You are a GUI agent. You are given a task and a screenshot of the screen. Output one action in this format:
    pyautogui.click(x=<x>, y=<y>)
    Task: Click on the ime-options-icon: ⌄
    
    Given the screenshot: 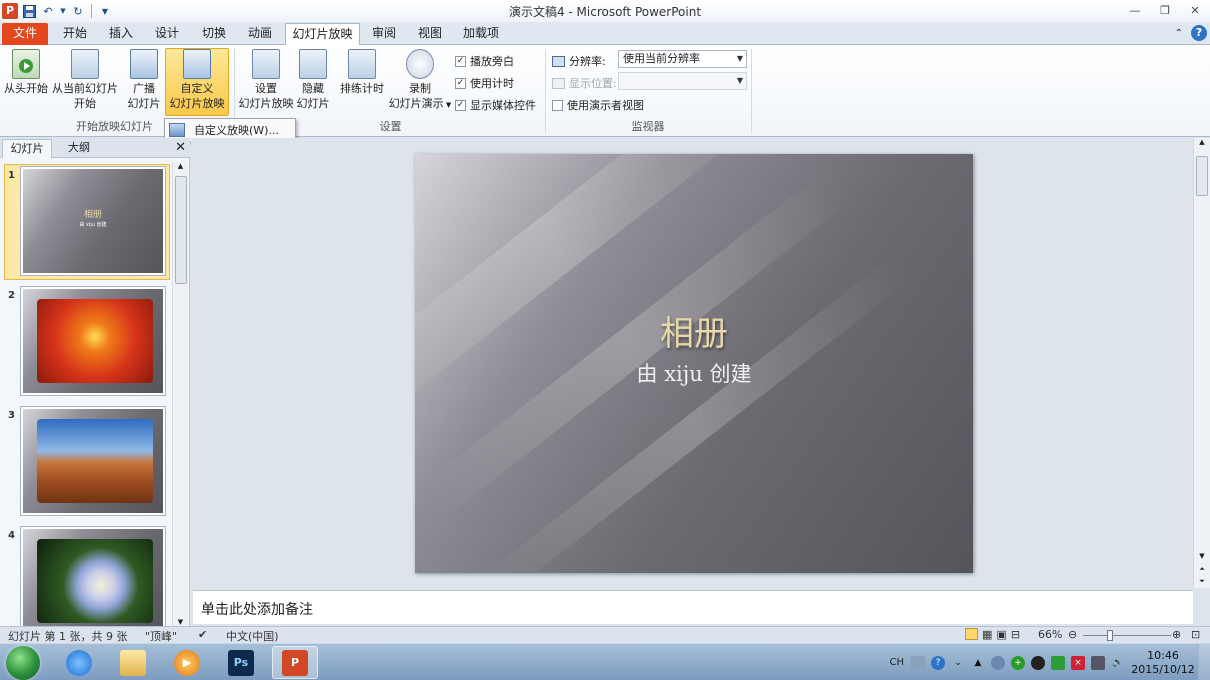 What is the action you would take?
    pyautogui.click(x=958, y=663)
    